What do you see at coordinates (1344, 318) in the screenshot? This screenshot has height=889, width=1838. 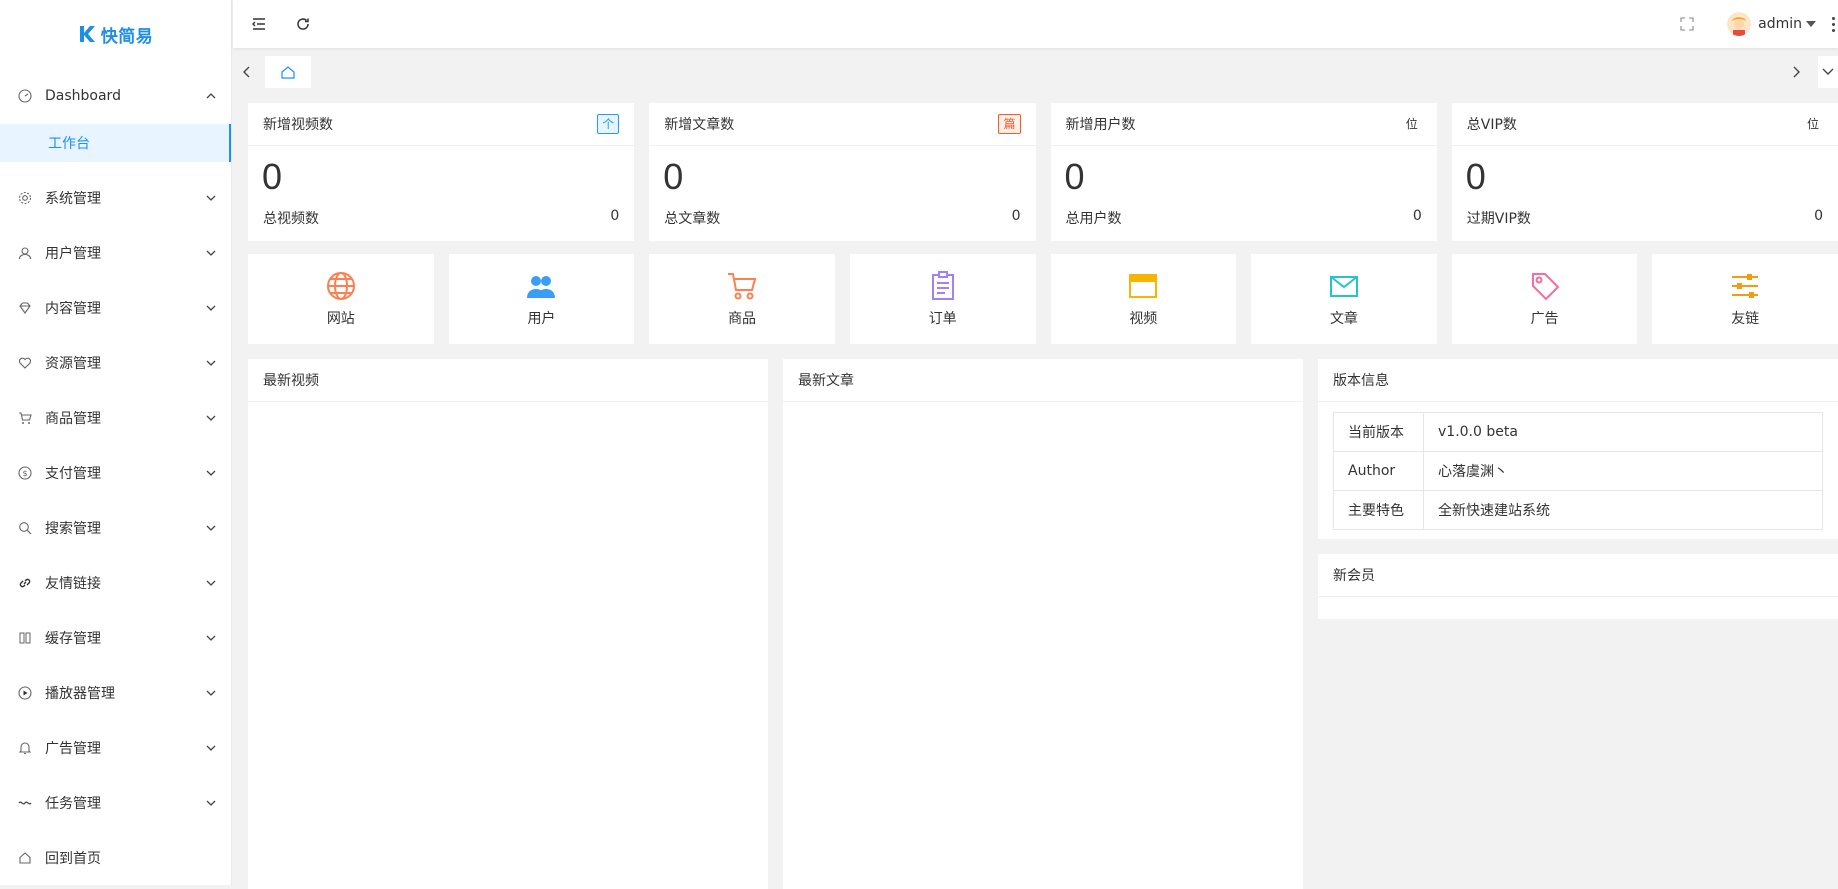 I see `shortcut-label: 文章` at bounding box center [1344, 318].